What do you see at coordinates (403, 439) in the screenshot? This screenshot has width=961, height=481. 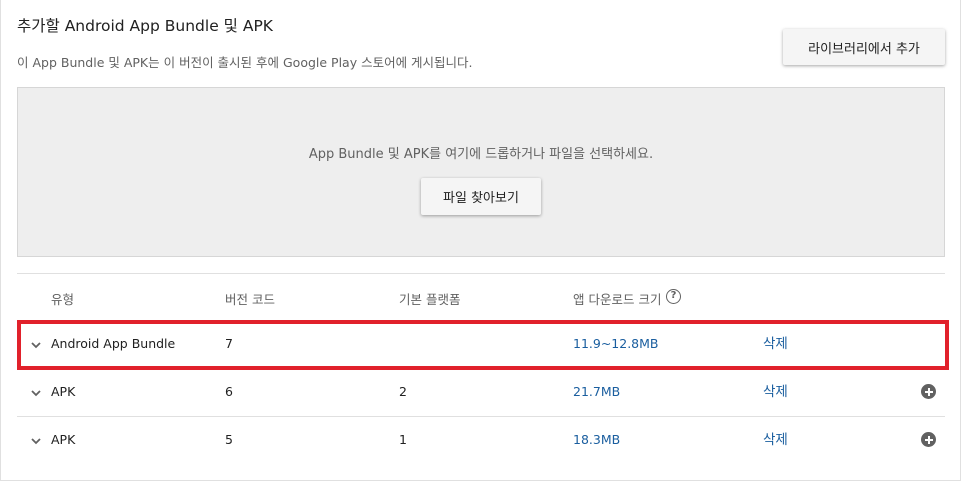 I see `row-base-platform: 1` at bounding box center [403, 439].